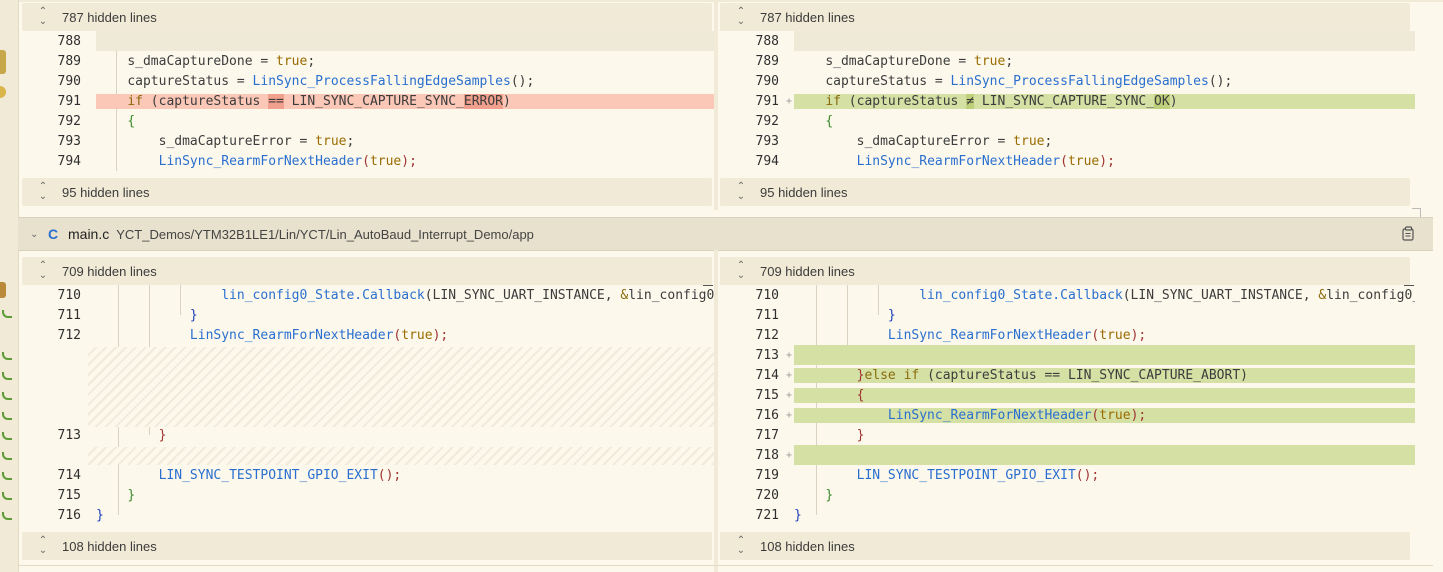 This screenshot has height=572, width=1443. I want to click on code-line: 713 }, so click(371, 435).